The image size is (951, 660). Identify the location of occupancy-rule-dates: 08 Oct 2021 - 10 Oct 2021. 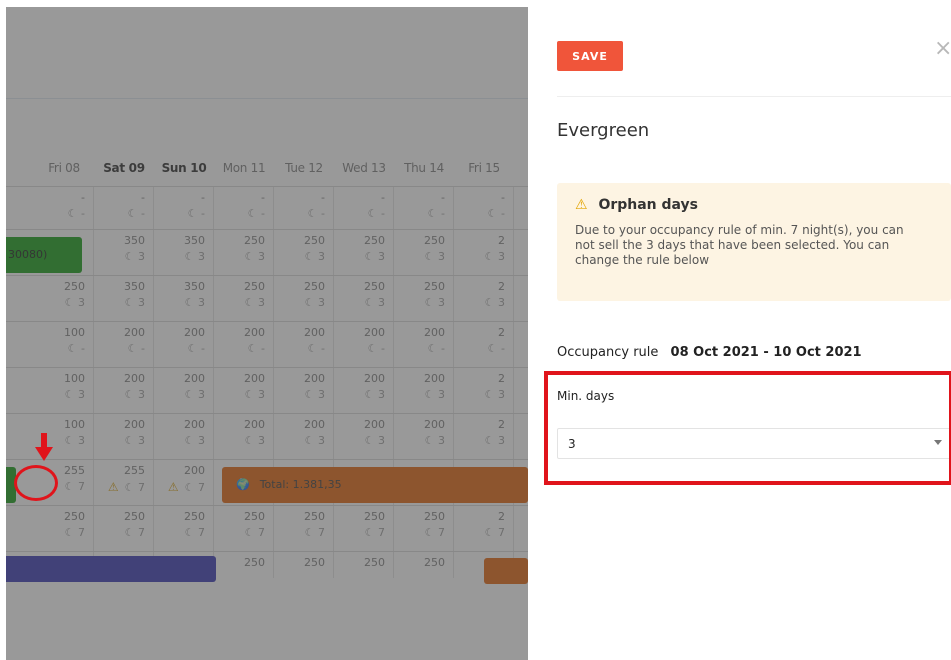
(766, 352).